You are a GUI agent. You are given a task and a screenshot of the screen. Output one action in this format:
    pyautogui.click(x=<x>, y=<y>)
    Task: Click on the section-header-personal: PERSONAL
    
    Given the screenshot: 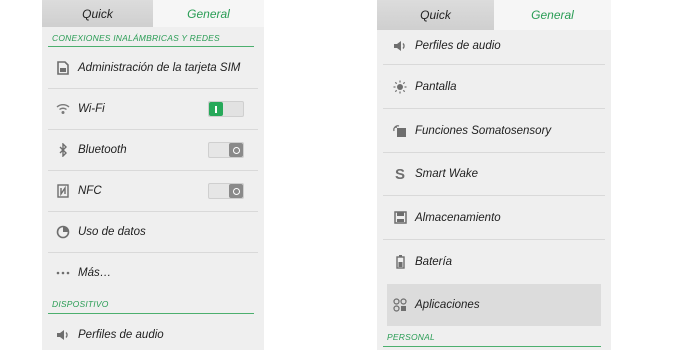 What is the action you would take?
    pyautogui.click(x=411, y=337)
    